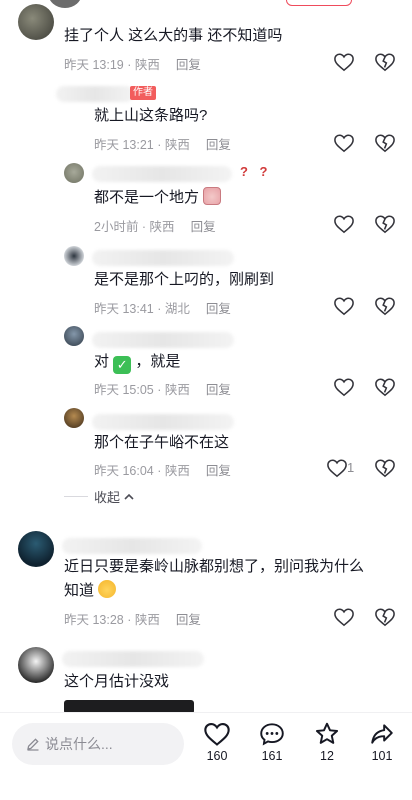 This screenshot has width=412, height=800. Describe the element at coordinates (65, 4) in the screenshot. I see `top-avatar` at that location.